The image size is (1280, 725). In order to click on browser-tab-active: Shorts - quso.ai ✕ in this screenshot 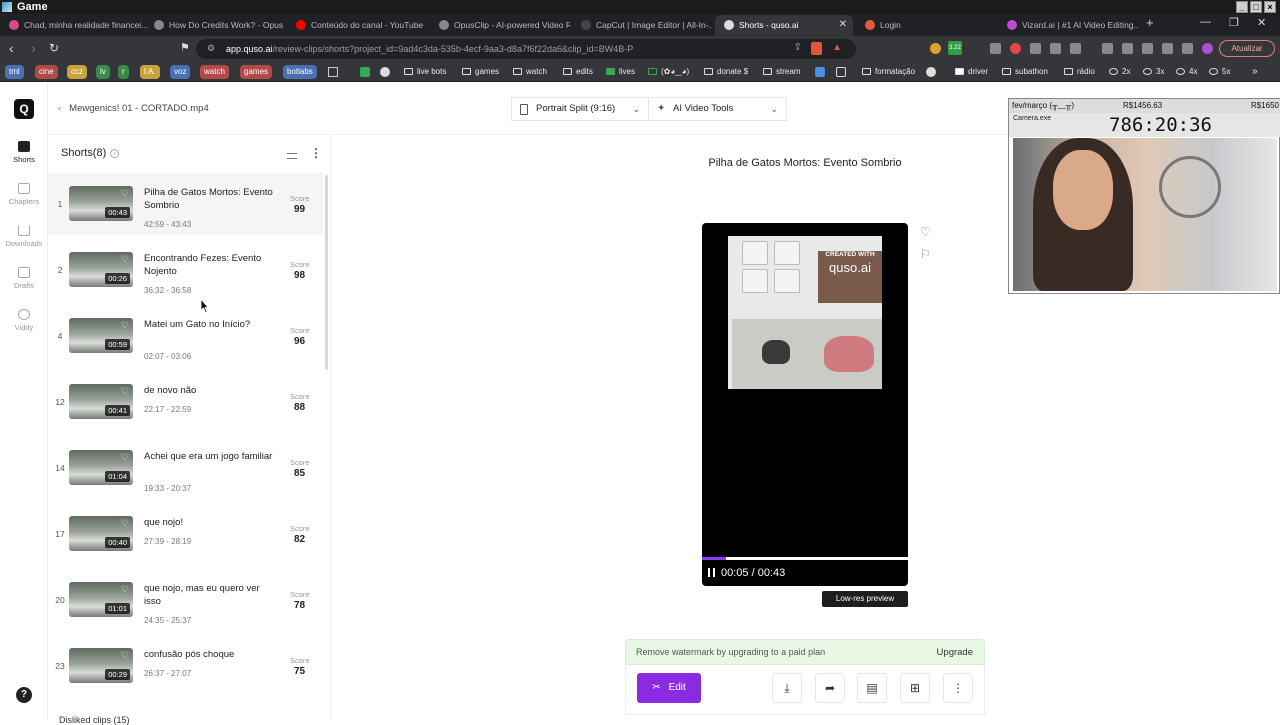, I will do `click(784, 25)`.